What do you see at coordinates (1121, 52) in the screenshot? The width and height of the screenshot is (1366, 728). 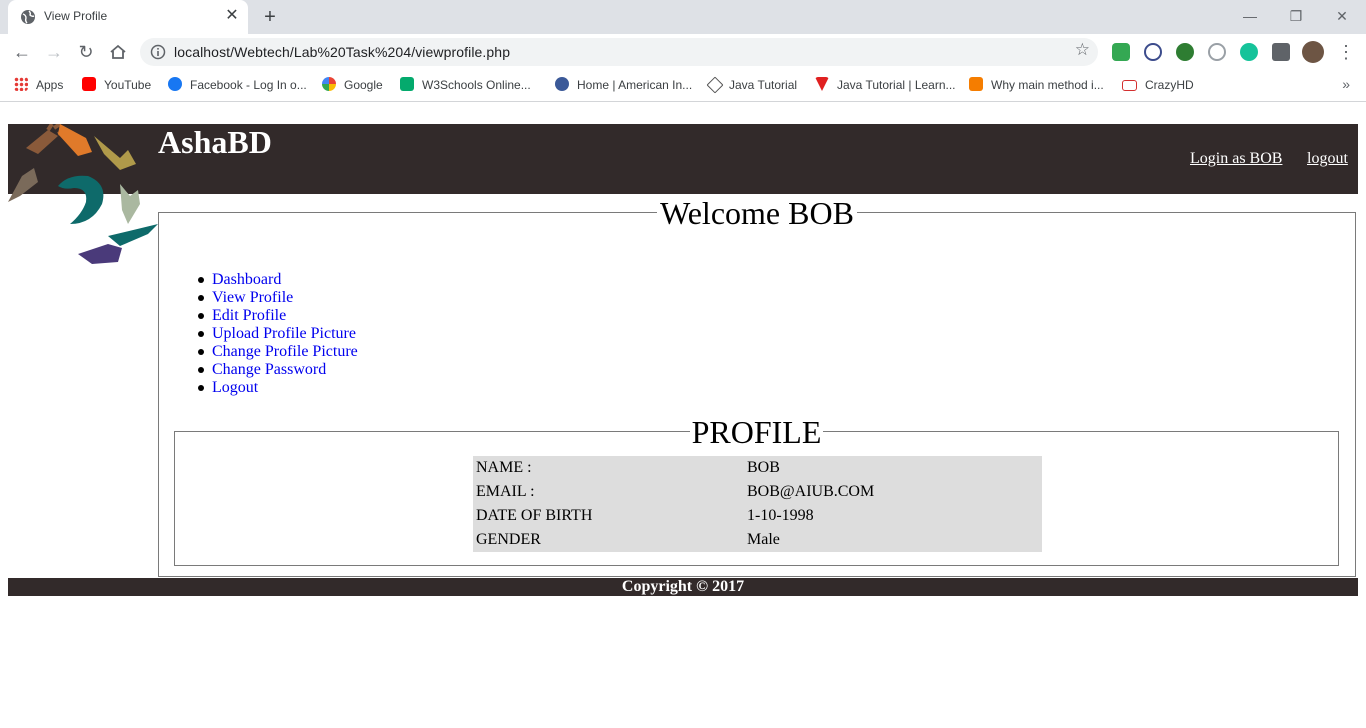 I see `shield-extension-icon` at bounding box center [1121, 52].